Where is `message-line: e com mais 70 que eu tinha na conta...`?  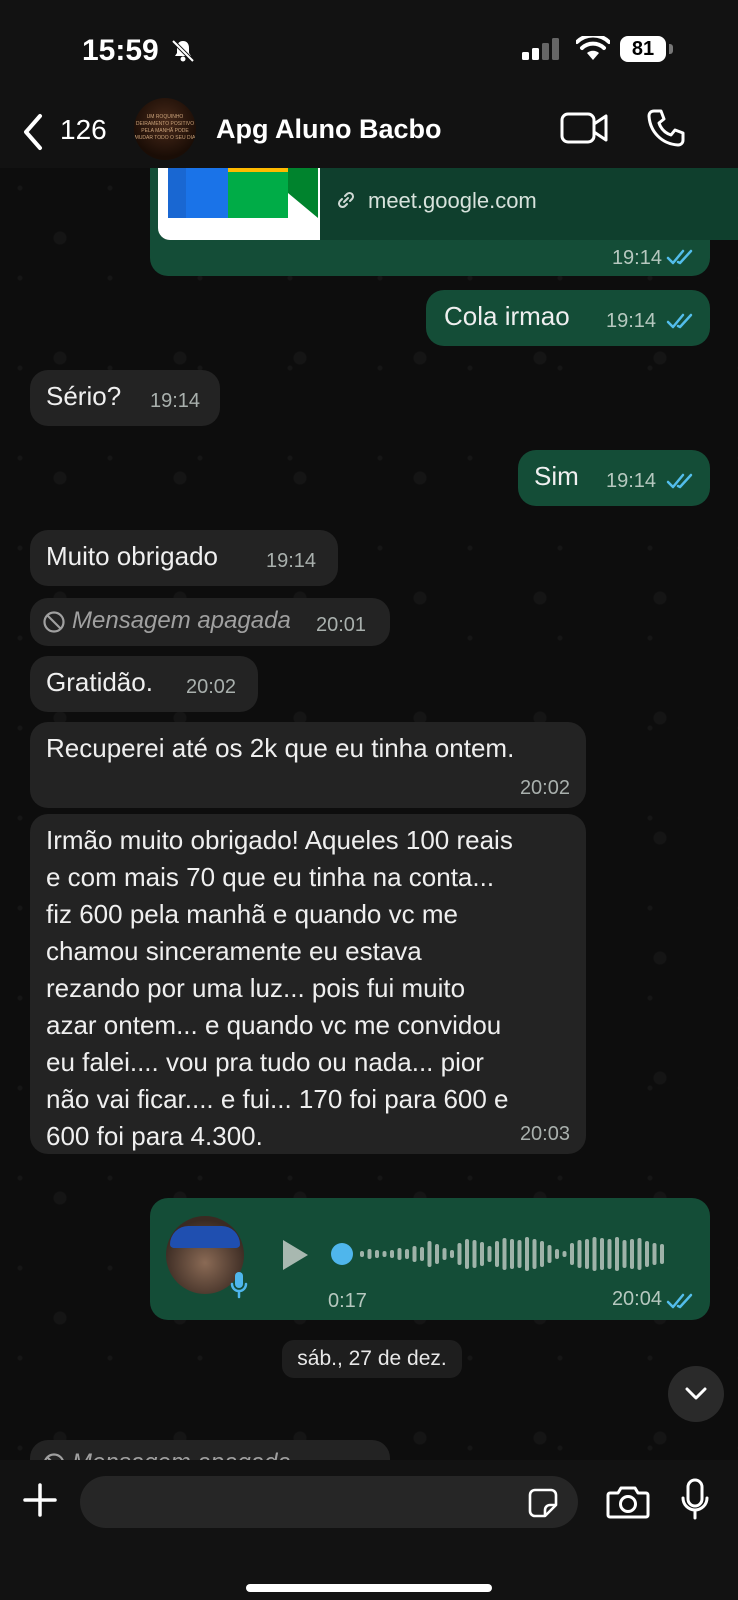 message-line: e com mais 70 que eu tinha na conta... is located at coordinates (270, 877).